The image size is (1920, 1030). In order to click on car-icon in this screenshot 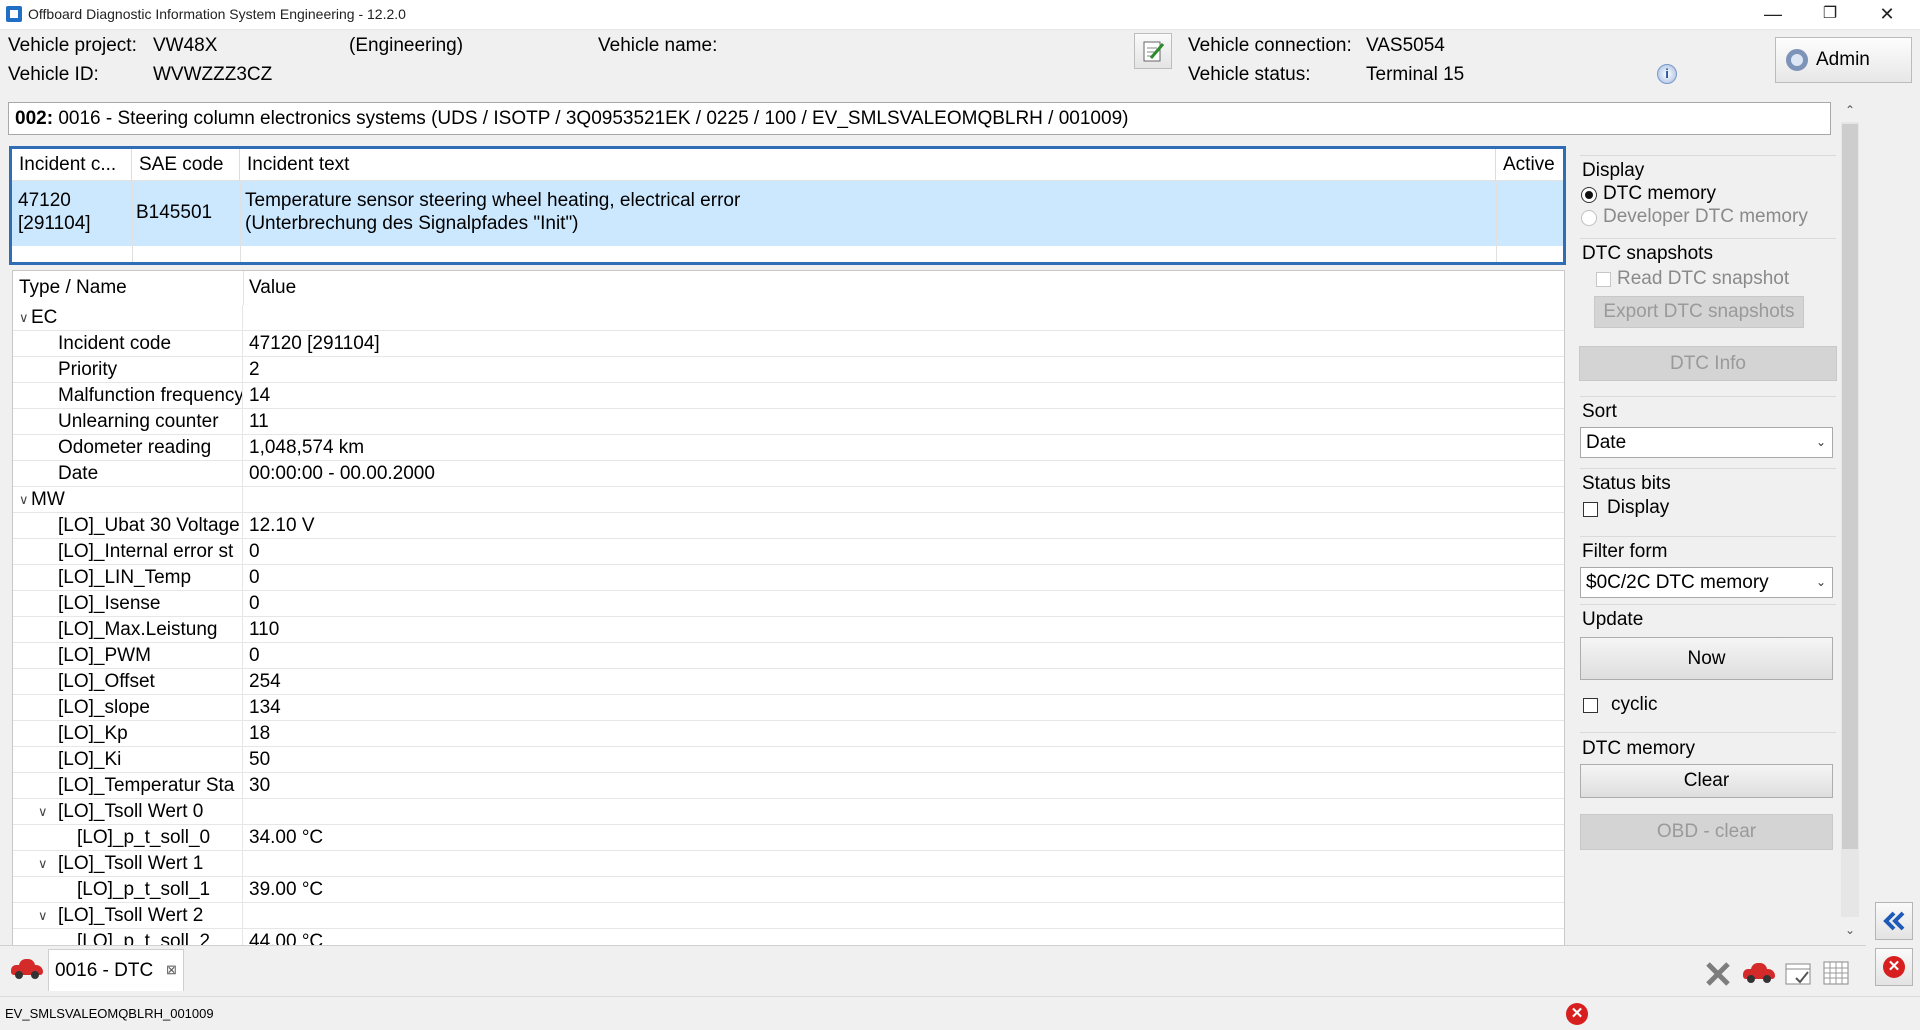, I will do `click(27, 969)`.